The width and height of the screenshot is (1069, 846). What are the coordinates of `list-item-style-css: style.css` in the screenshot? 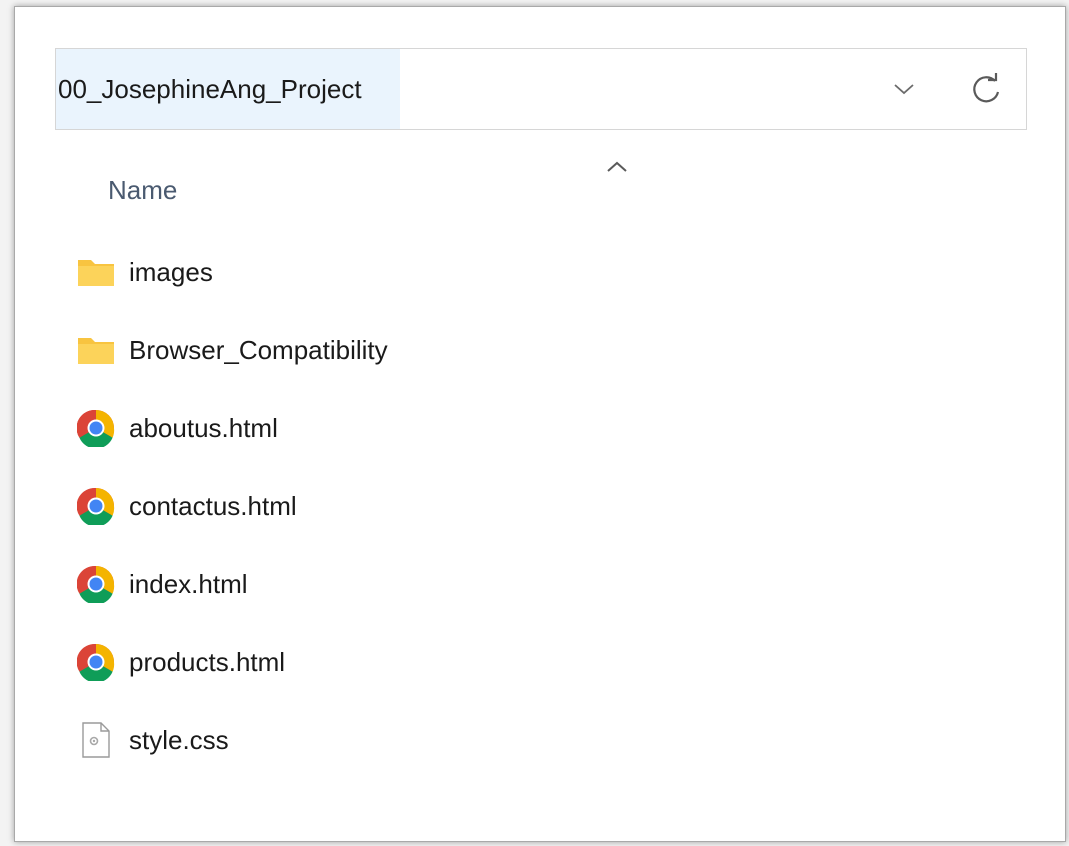 It's located at (377, 740).